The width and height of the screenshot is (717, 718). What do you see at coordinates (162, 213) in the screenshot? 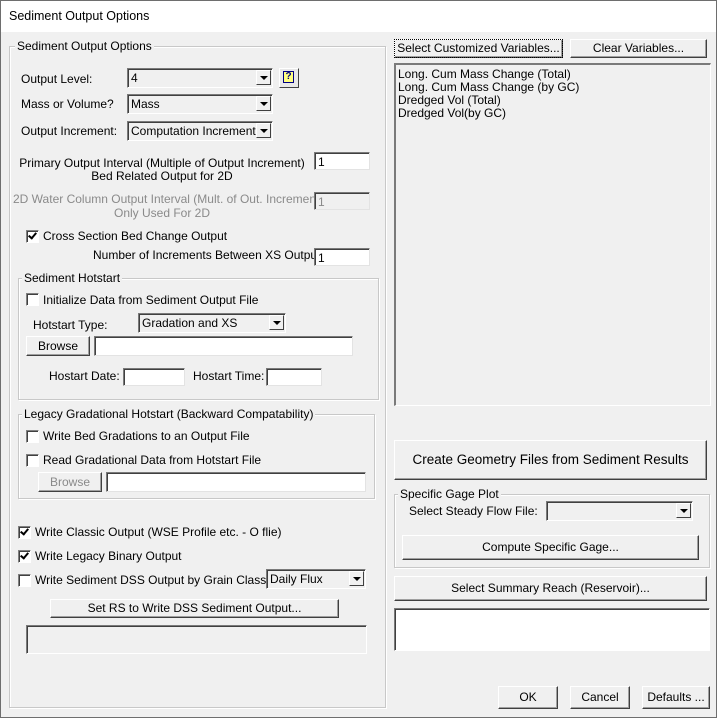
I see `water-column-interval-label-line2: Only Used For 2D` at bounding box center [162, 213].